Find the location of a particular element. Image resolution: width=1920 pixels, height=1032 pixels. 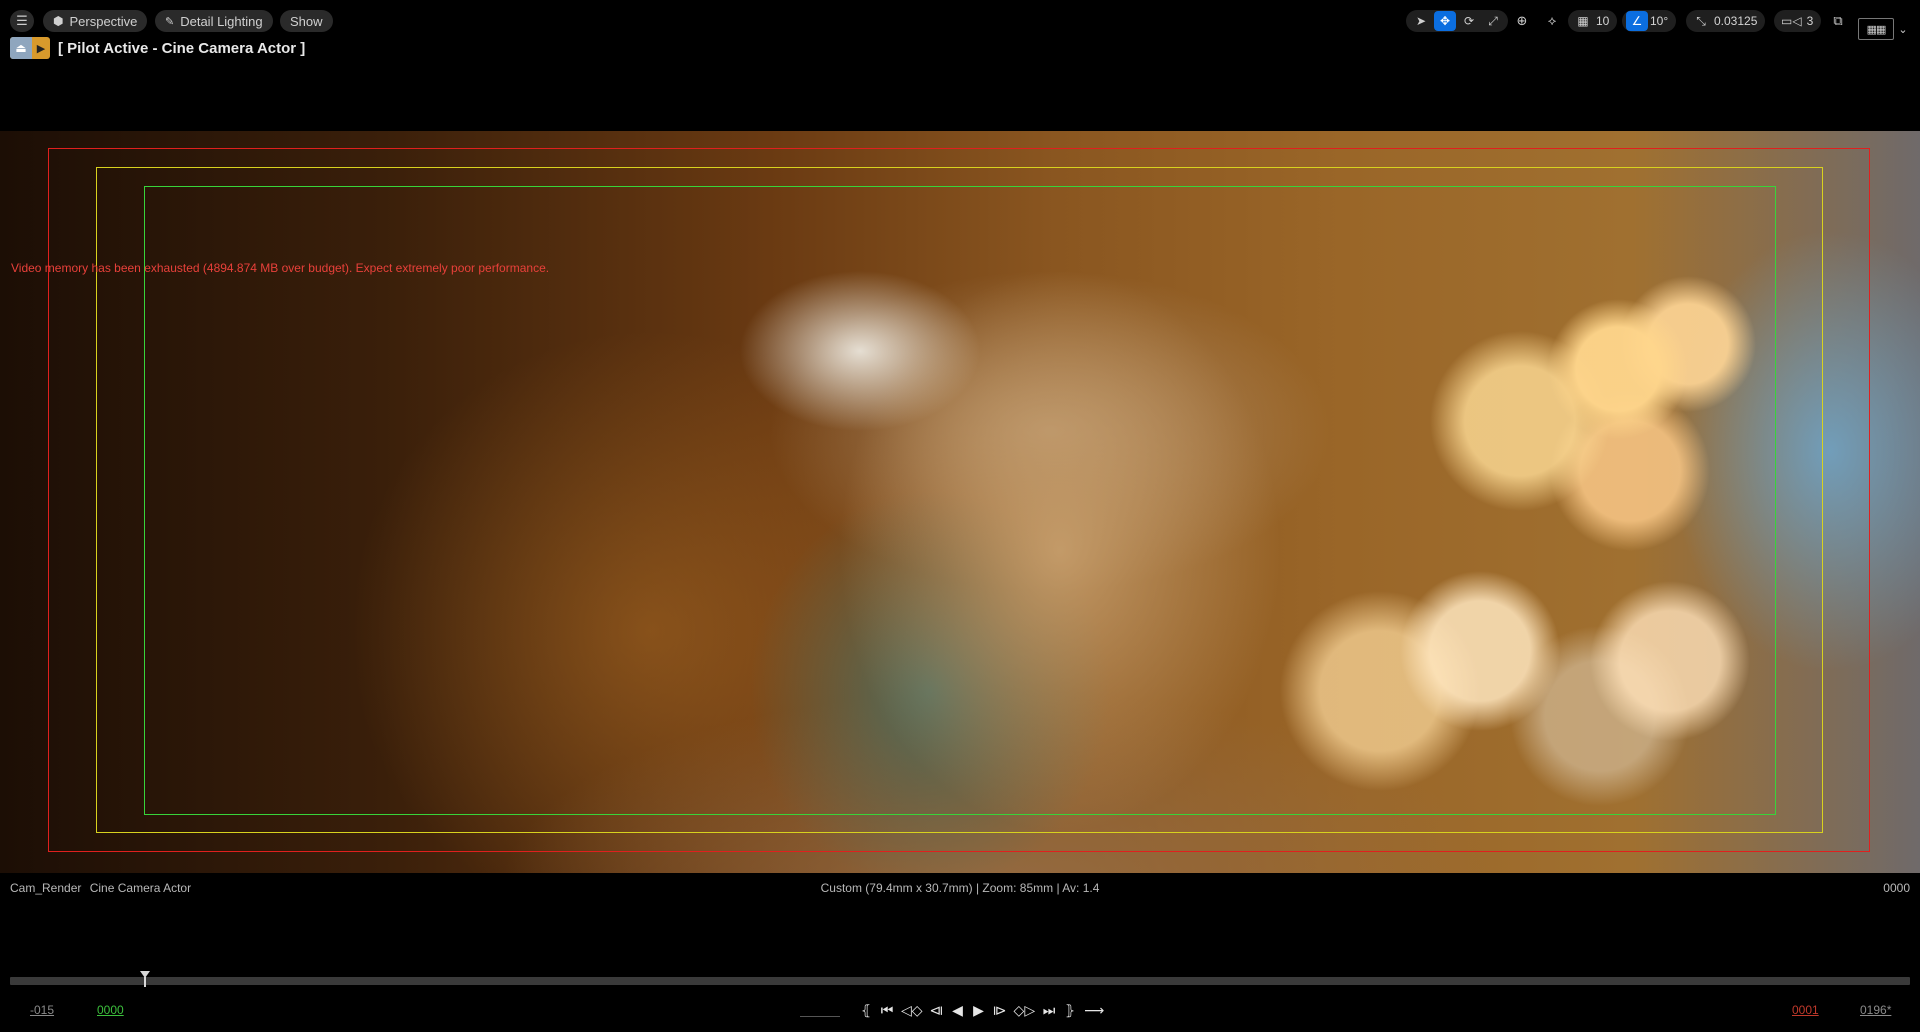

transport-controls: ⦃ ⏮ ◁◇ ⧏ ◀ ▶ ⧐ ◇▷ ⏭ ⦄ ⟶ is located at coordinates (952, 1010).